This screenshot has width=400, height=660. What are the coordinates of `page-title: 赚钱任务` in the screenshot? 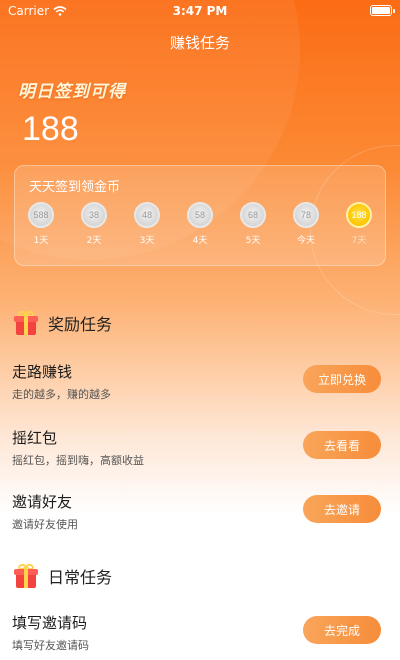 It's located at (199, 43).